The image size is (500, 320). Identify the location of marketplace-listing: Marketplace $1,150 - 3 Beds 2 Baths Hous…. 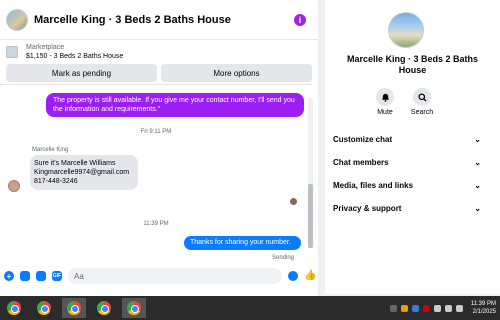
(159, 52).